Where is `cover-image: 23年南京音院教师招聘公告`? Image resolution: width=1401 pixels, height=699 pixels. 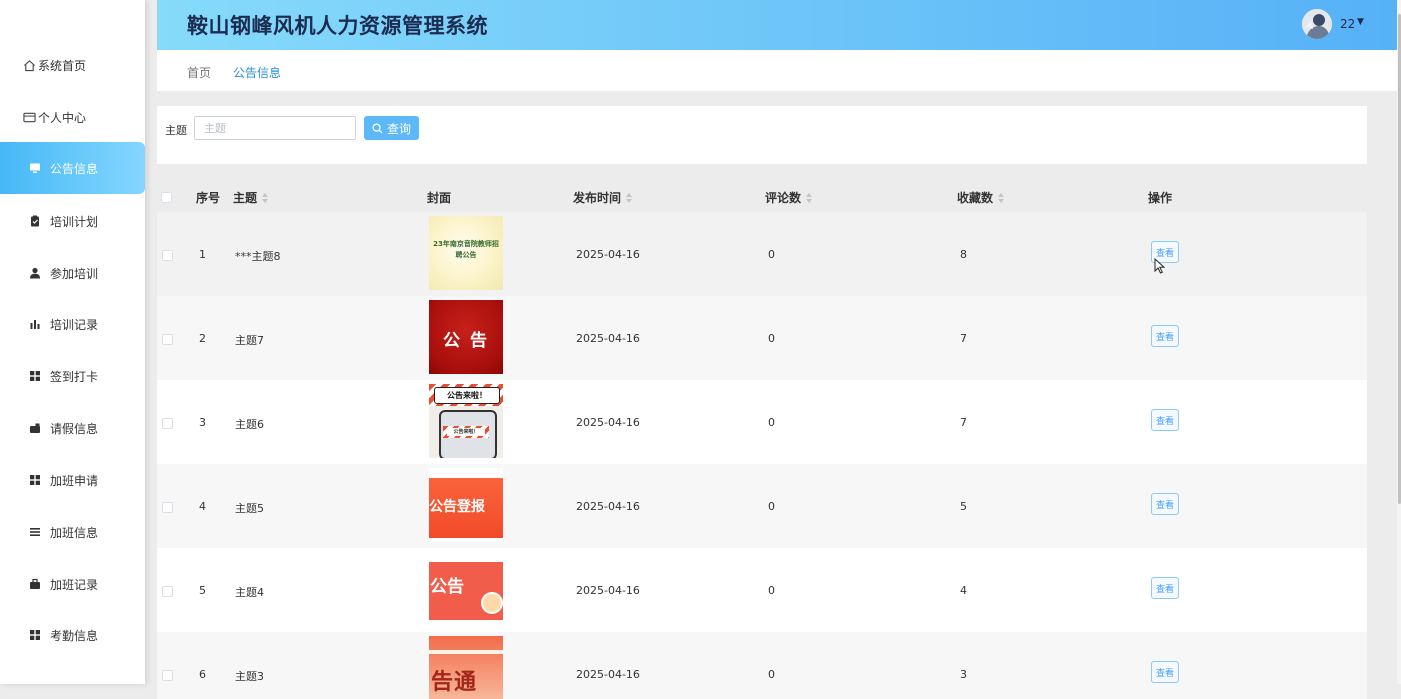
cover-image: 23年南京音院教师招聘公告 is located at coordinates (466, 253).